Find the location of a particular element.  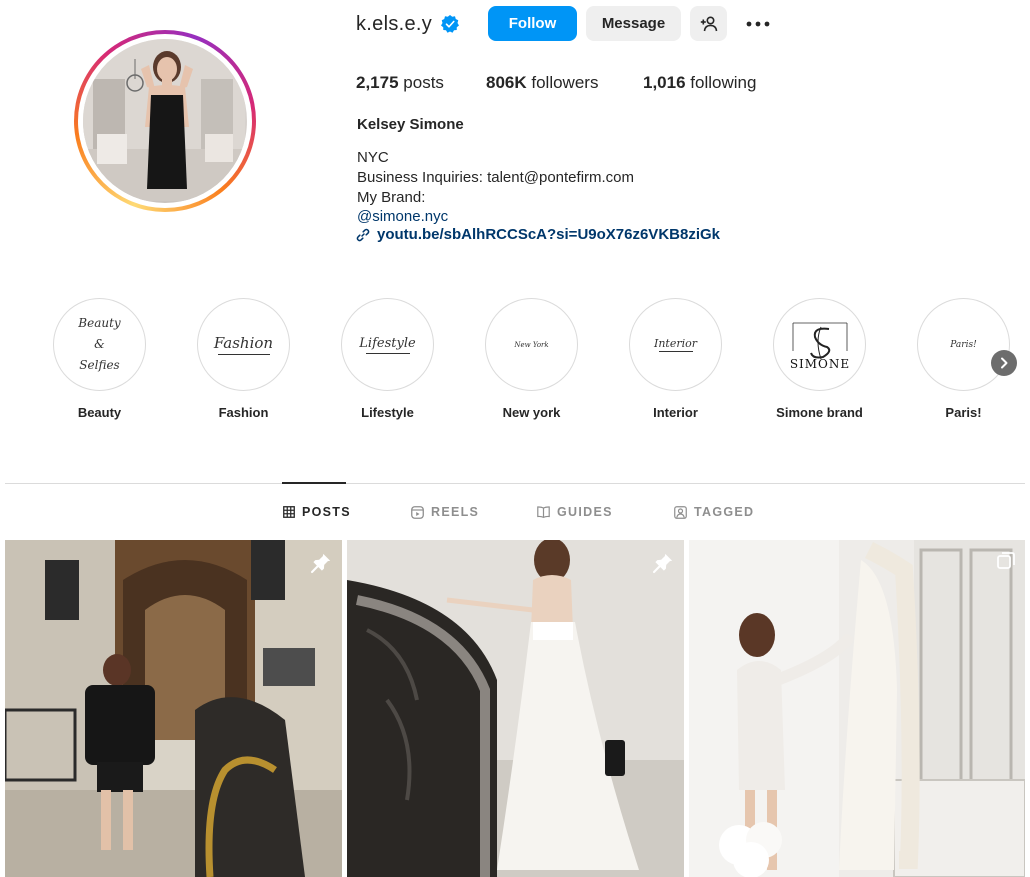

cover-text: Lifestyle is located at coordinates (387, 343).